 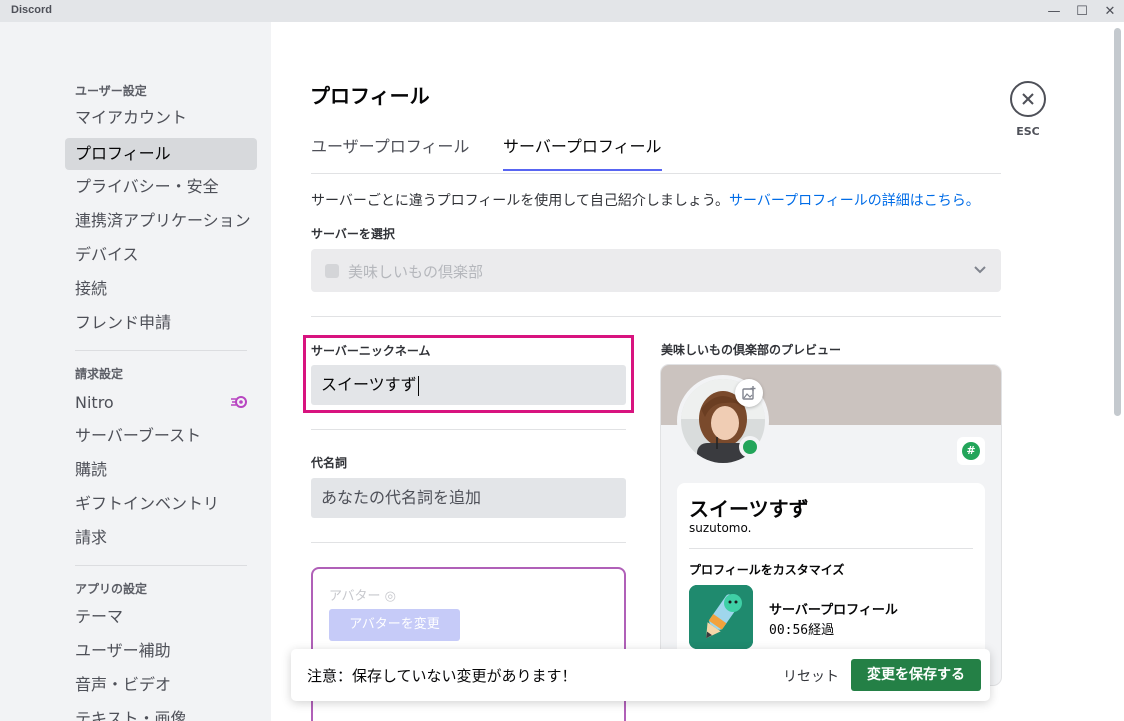 What do you see at coordinates (656, 173) in the screenshot?
I see `tab-divider` at bounding box center [656, 173].